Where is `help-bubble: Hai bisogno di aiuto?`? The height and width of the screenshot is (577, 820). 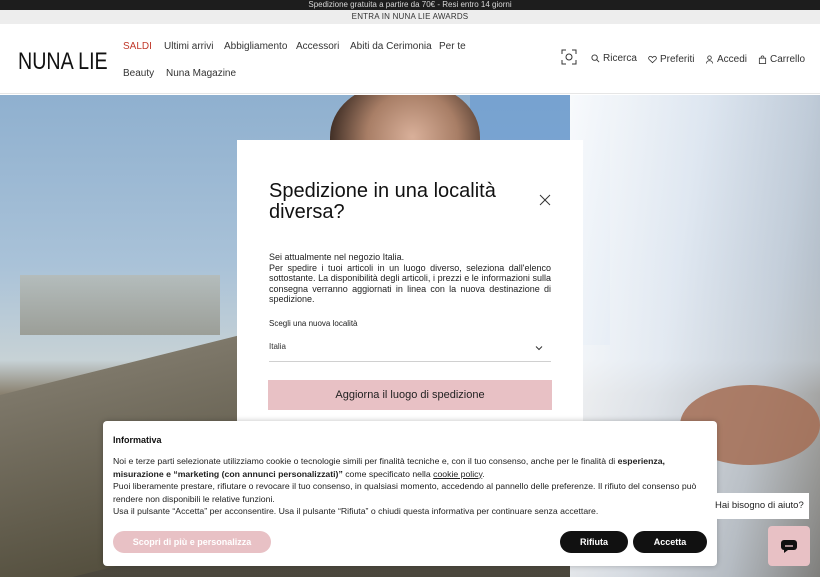 help-bubble: Hai bisogno di aiuto? is located at coordinates (757, 506).